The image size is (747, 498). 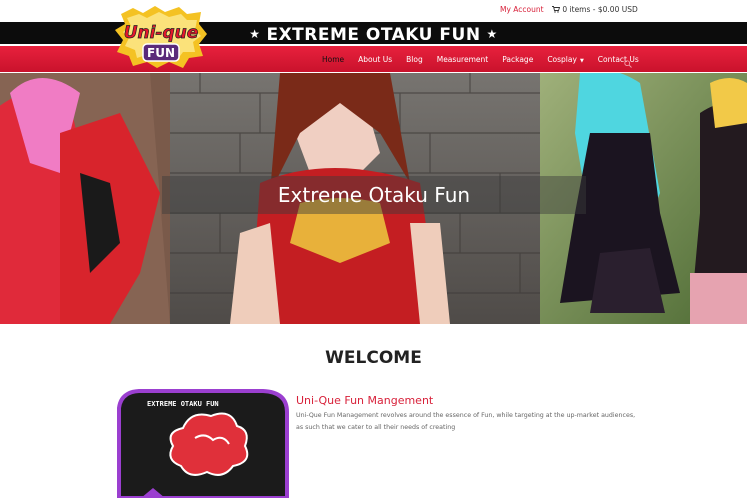 I want to click on logo-line1: Uni-que, so click(x=161, y=33).